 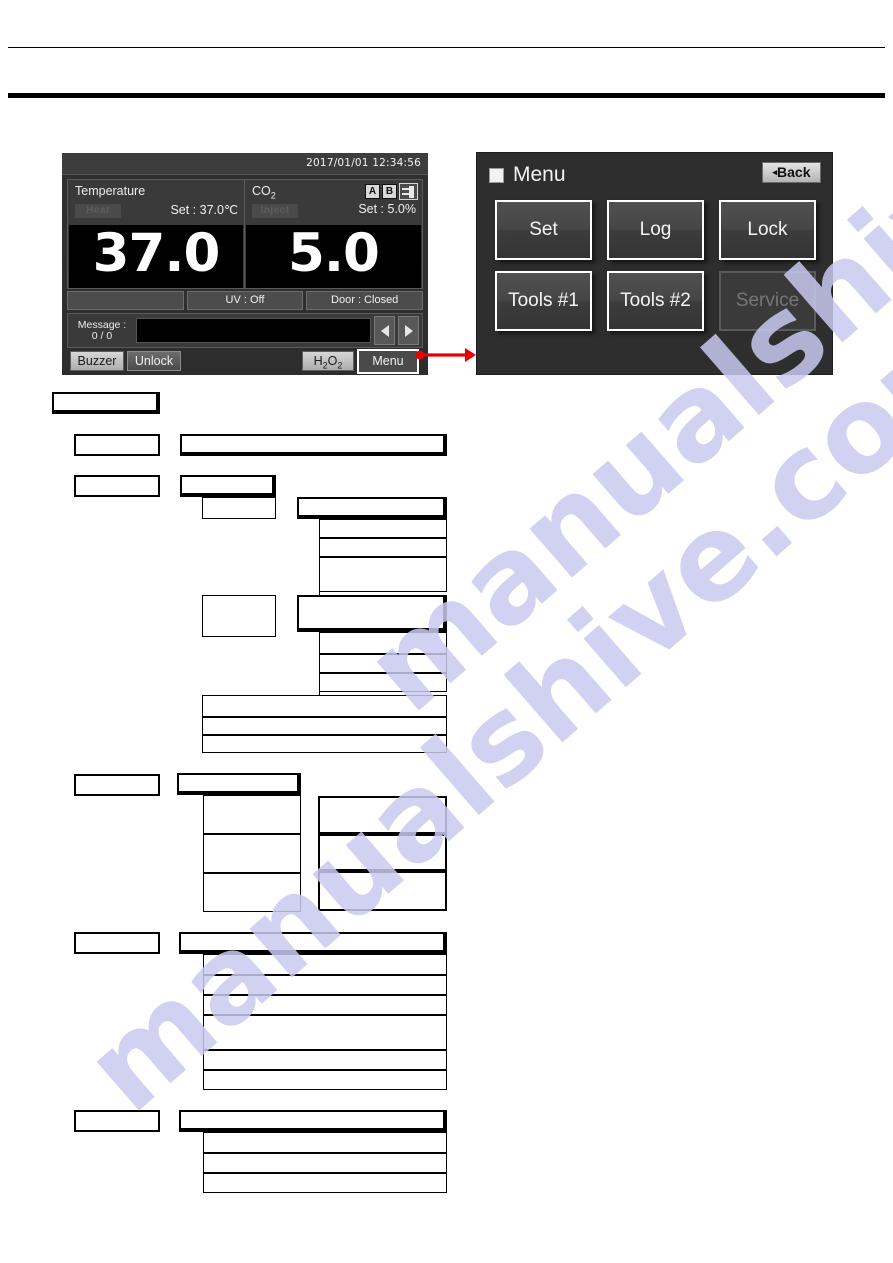 What do you see at coordinates (106, 403) in the screenshot?
I see `tree-box-root` at bounding box center [106, 403].